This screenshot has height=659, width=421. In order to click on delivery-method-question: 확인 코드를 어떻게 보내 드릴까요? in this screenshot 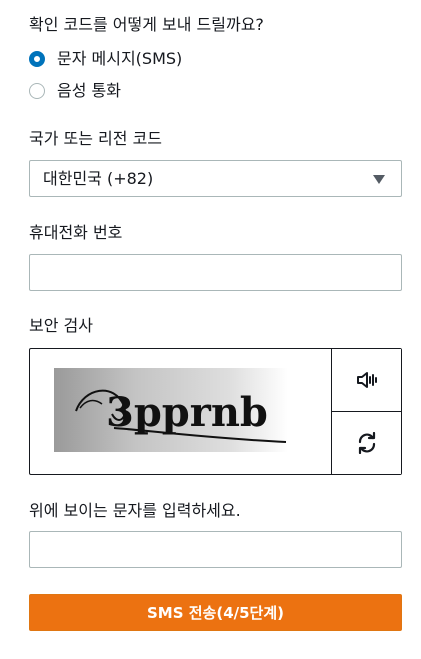, I will do `click(146, 24)`.